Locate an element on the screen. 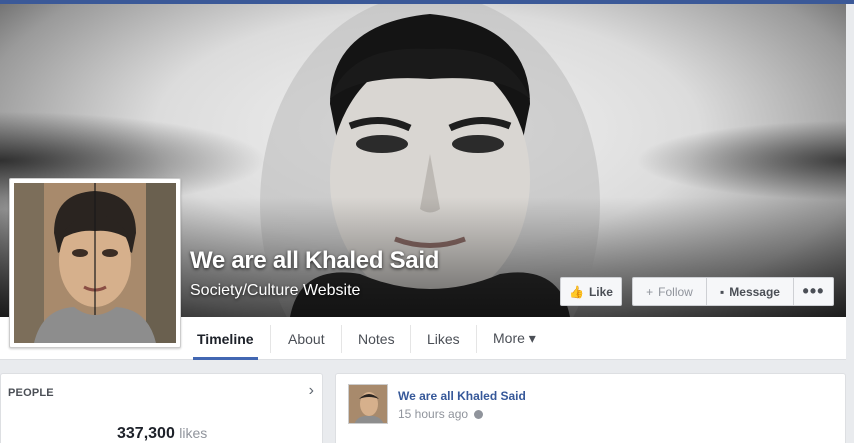 The width and height of the screenshot is (854, 443). post-card: We are all Khaled Said 15 hours ago is located at coordinates (590, 408).